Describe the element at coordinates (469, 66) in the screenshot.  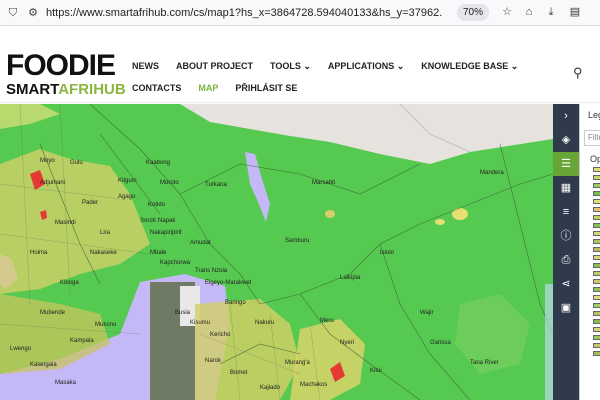
I see `nav-item-knowledge-base: KNOWLEDGE BASE ⌄` at that location.